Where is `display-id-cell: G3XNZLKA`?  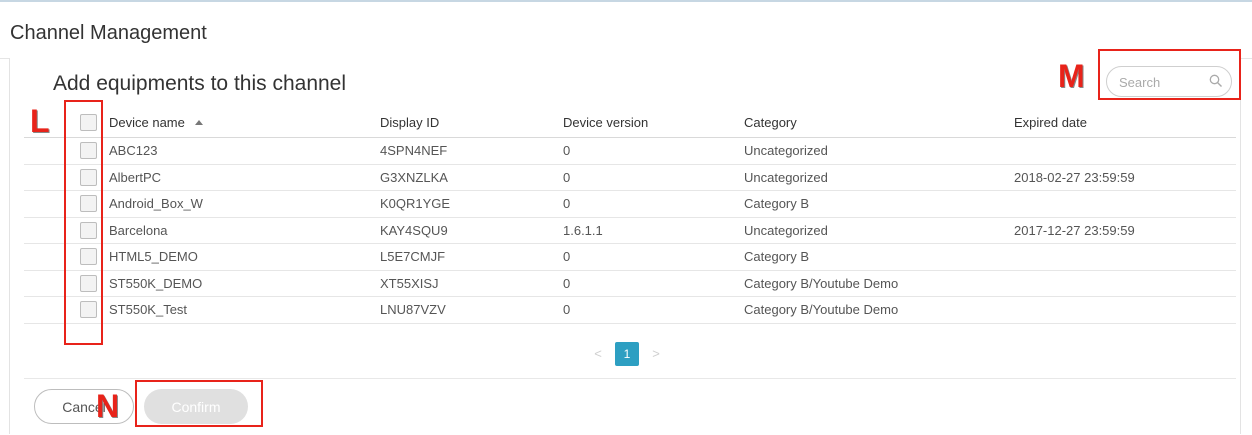 display-id-cell: G3XNZLKA is located at coordinates (414, 177).